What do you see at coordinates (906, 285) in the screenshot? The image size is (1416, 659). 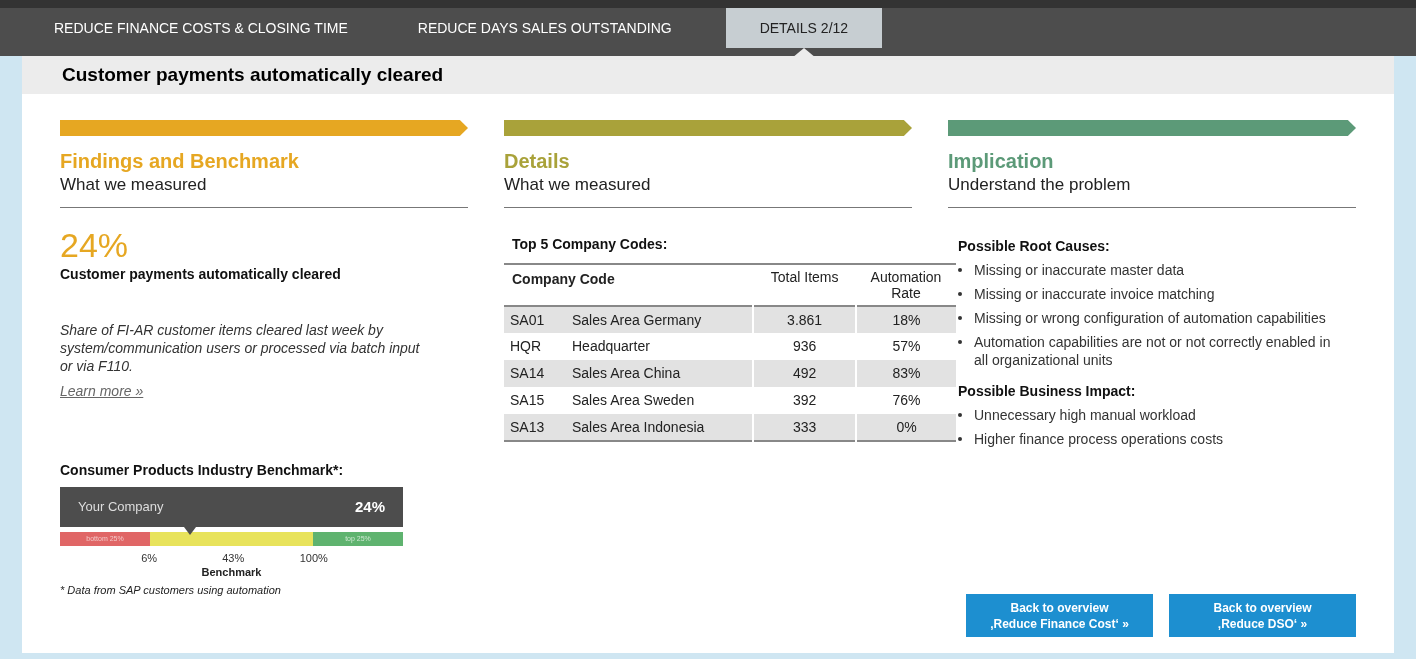 I see `column-header: Automation Rate` at bounding box center [906, 285].